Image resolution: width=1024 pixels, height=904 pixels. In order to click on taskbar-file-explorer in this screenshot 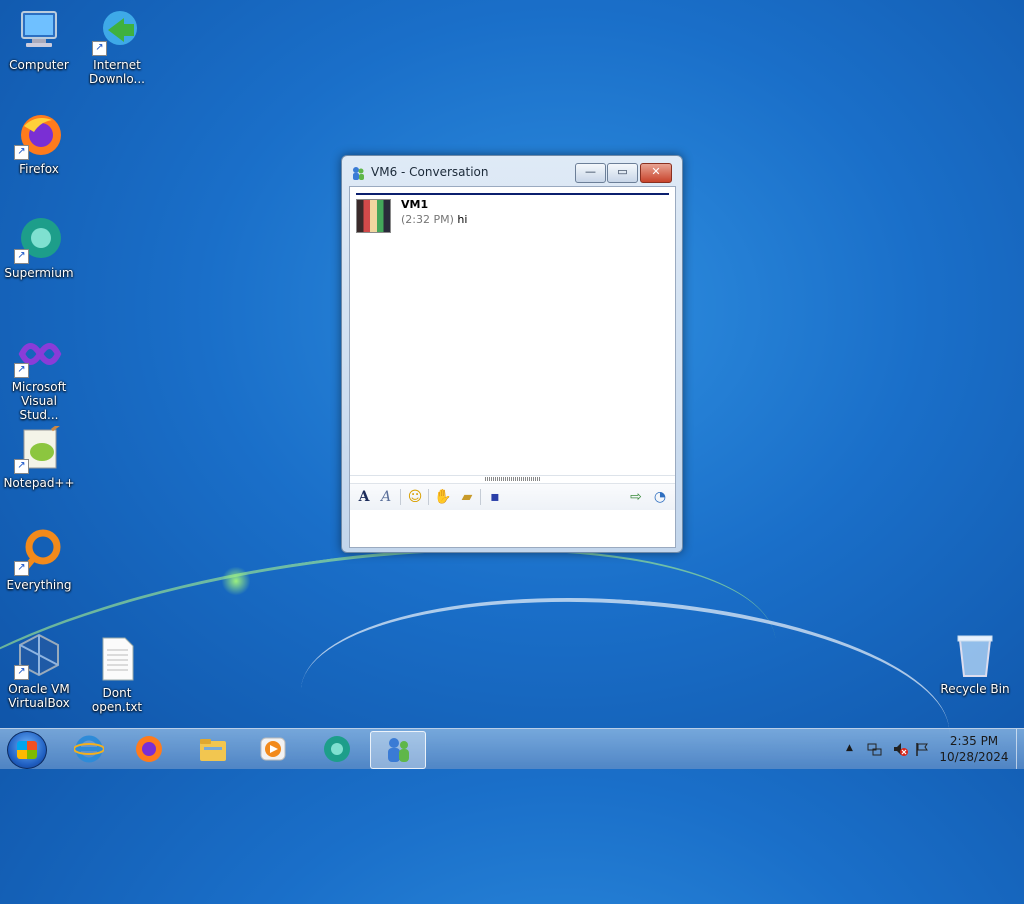, I will do `click(213, 749)`.